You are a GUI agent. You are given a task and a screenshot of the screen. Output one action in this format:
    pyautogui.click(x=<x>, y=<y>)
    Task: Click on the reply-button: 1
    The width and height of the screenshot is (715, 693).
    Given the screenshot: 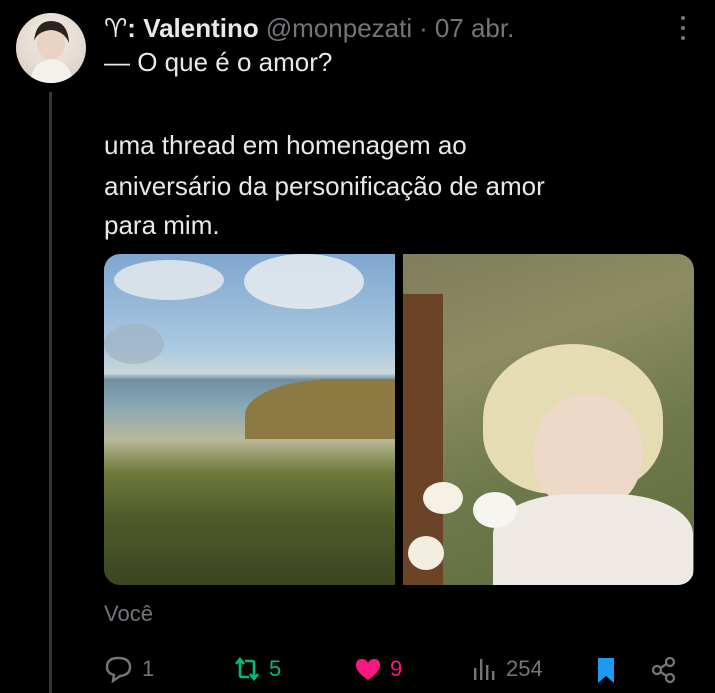 What is the action you would take?
    pyautogui.click(x=129, y=669)
    